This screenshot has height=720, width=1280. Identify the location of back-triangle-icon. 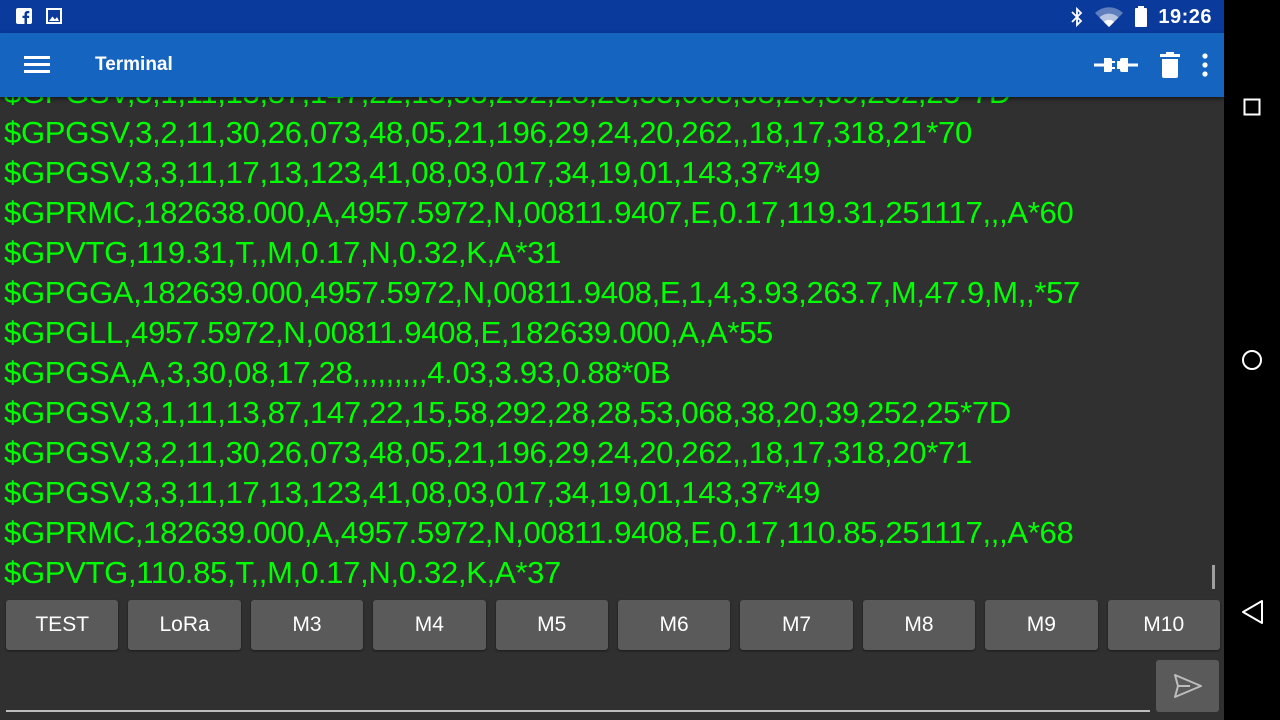
(1252, 612).